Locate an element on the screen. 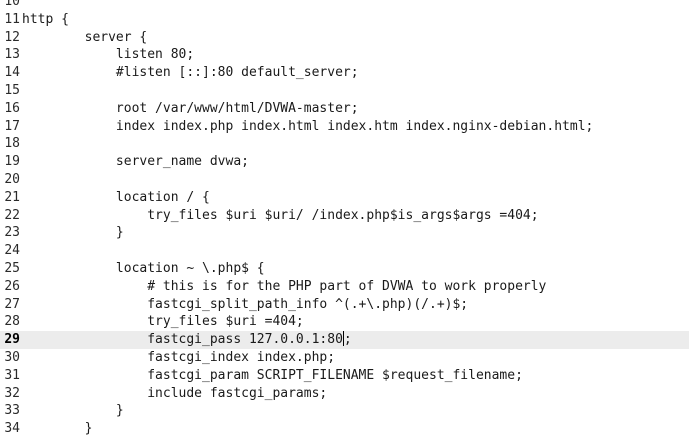  code-line: 19 server_name dvwa; is located at coordinates (344, 162).